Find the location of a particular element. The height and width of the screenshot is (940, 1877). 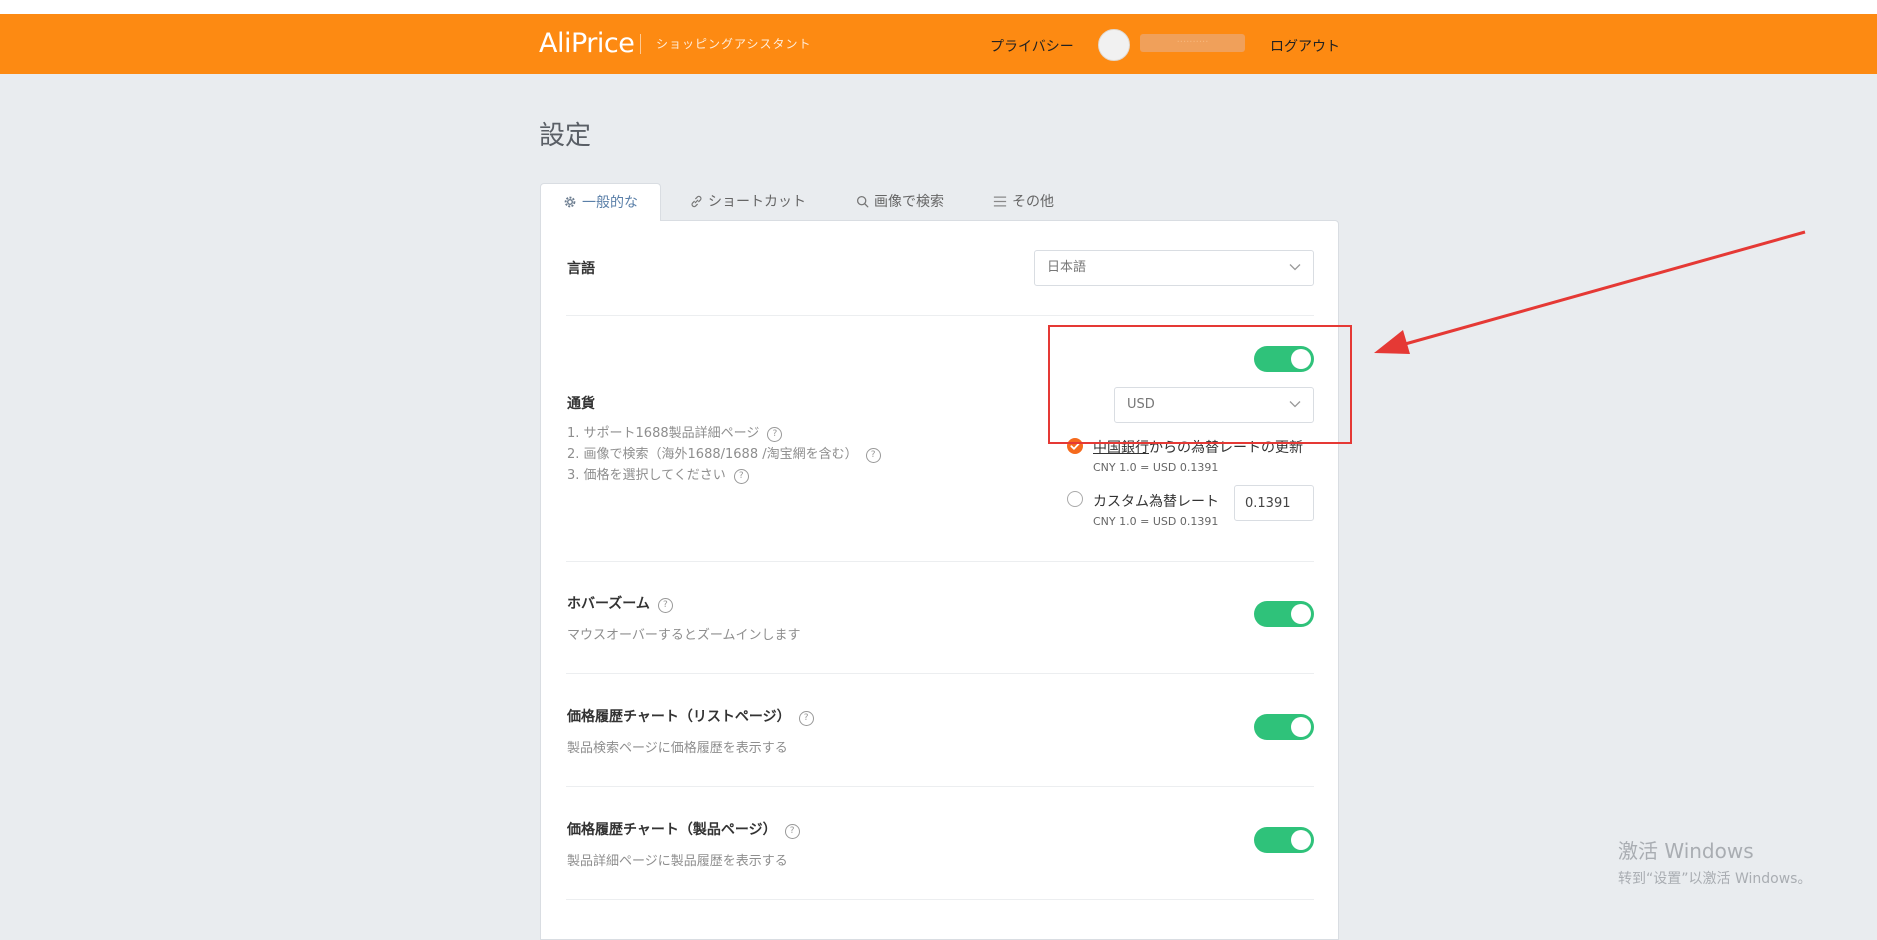

check-icon is located at coordinates (1075, 446).